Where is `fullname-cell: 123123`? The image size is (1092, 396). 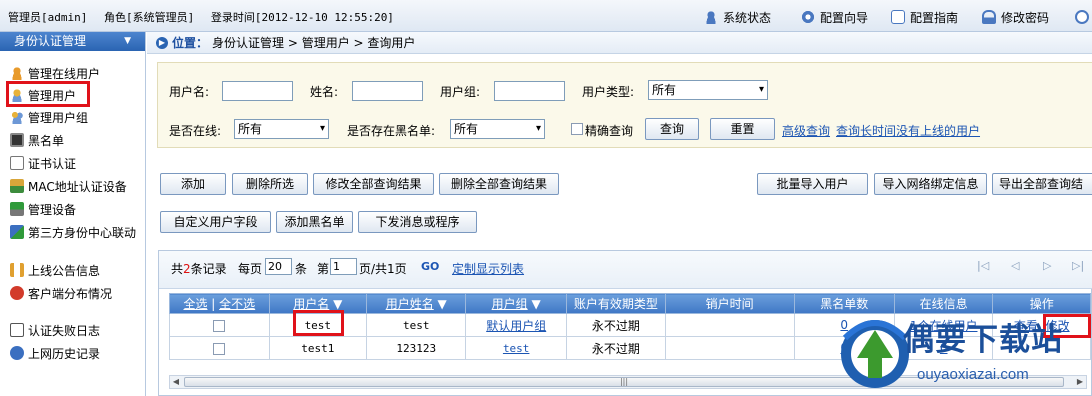 fullname-cell: 123123 is located at coordinates (416, 348).